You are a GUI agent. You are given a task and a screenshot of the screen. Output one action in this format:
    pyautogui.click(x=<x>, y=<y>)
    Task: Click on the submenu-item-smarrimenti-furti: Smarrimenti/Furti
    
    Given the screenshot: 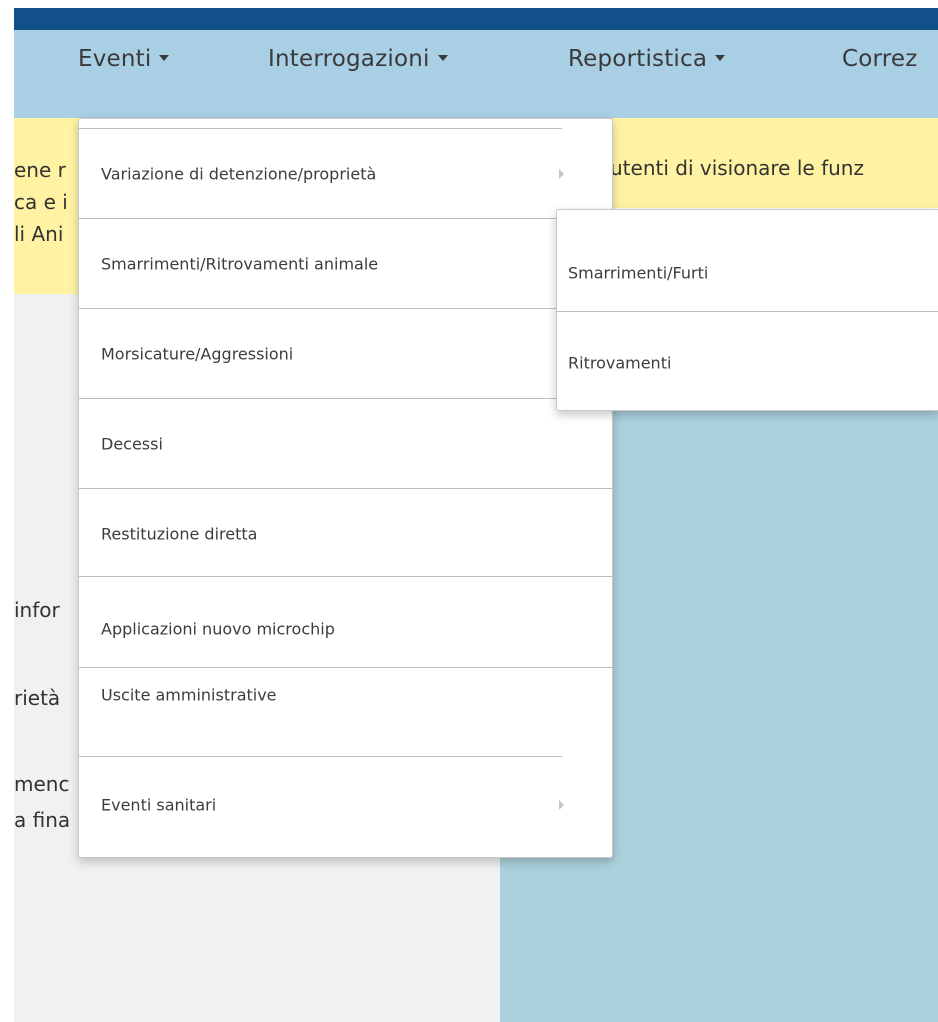 What is the action you would take?
    pyautogui.click(x=747, y=273)
    